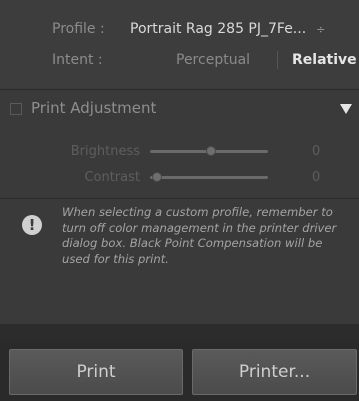  Describe the element at coordinates (324, 60) in the screenshot. I see `intent-relative-option: Relative` at that location.